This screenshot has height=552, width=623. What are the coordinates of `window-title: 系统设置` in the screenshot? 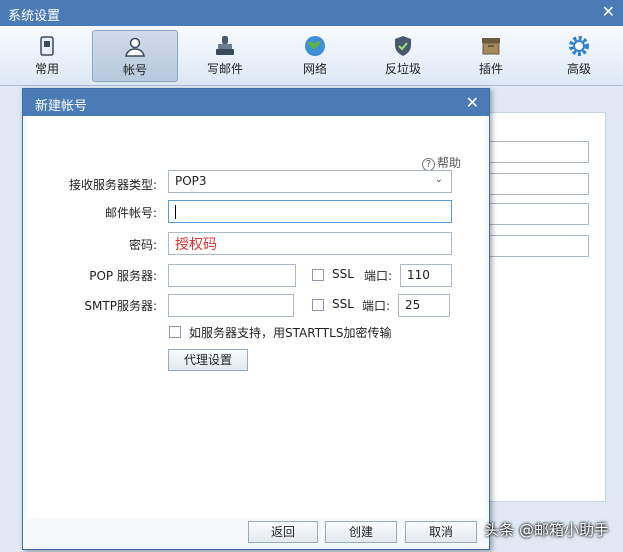 It's located at (34, 16).